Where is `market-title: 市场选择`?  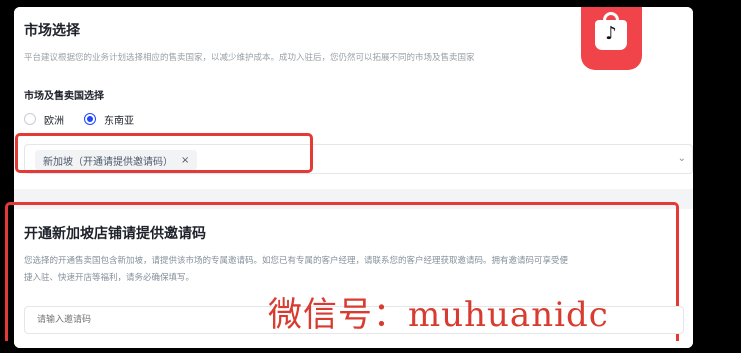
market-title: 市场选择 is located at coordinates (52, 31).